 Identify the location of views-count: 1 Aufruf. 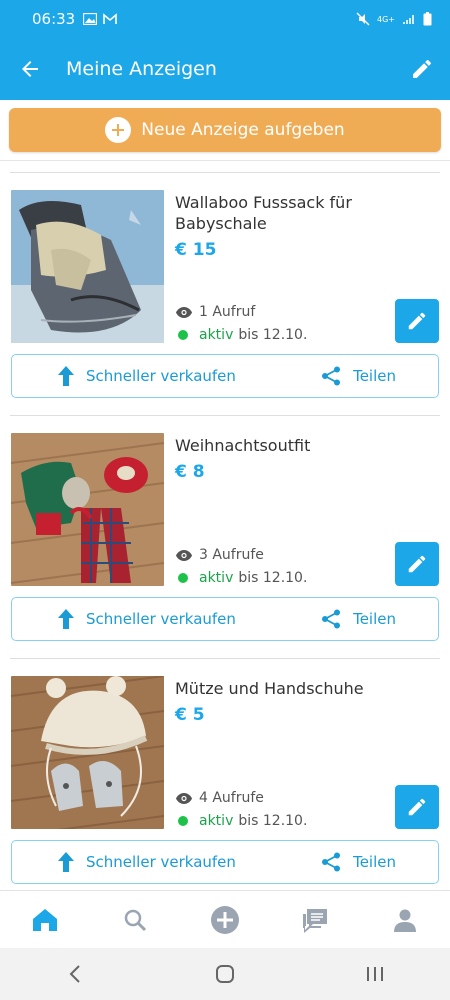
(215, 312).